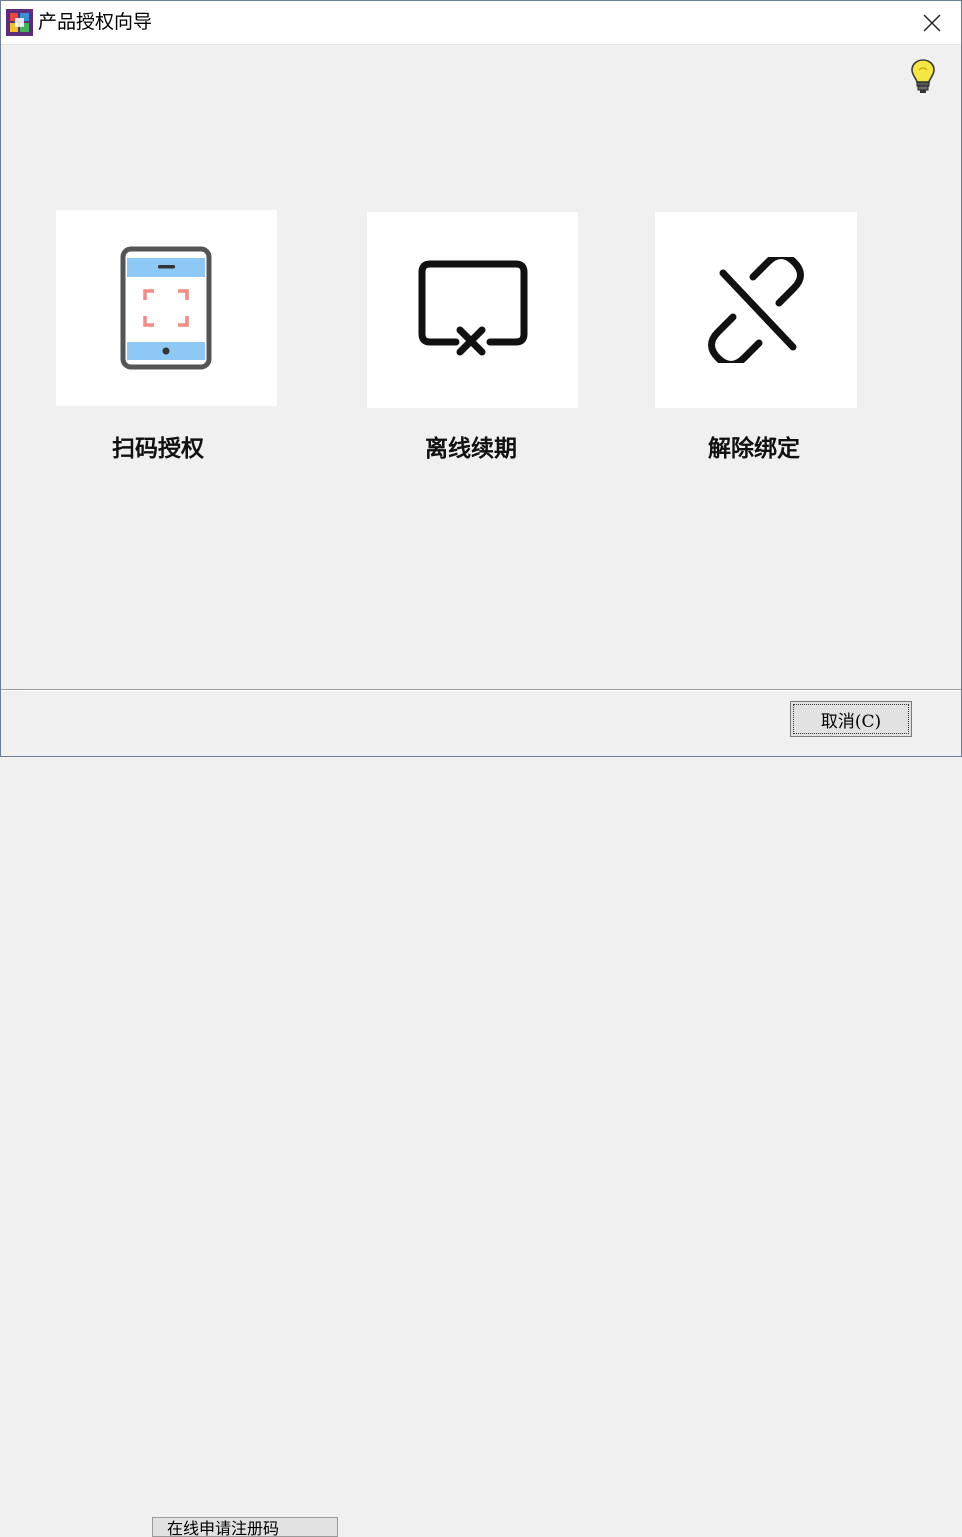  I want to click on broken-link-icon, so click(756, 310).